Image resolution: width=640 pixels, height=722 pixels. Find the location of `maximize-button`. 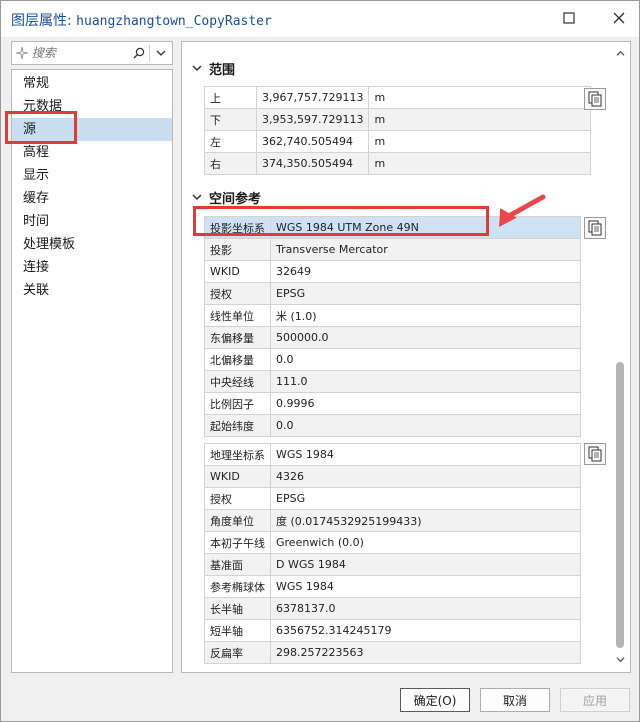

maximize-button is located at coordinates (569, 18).